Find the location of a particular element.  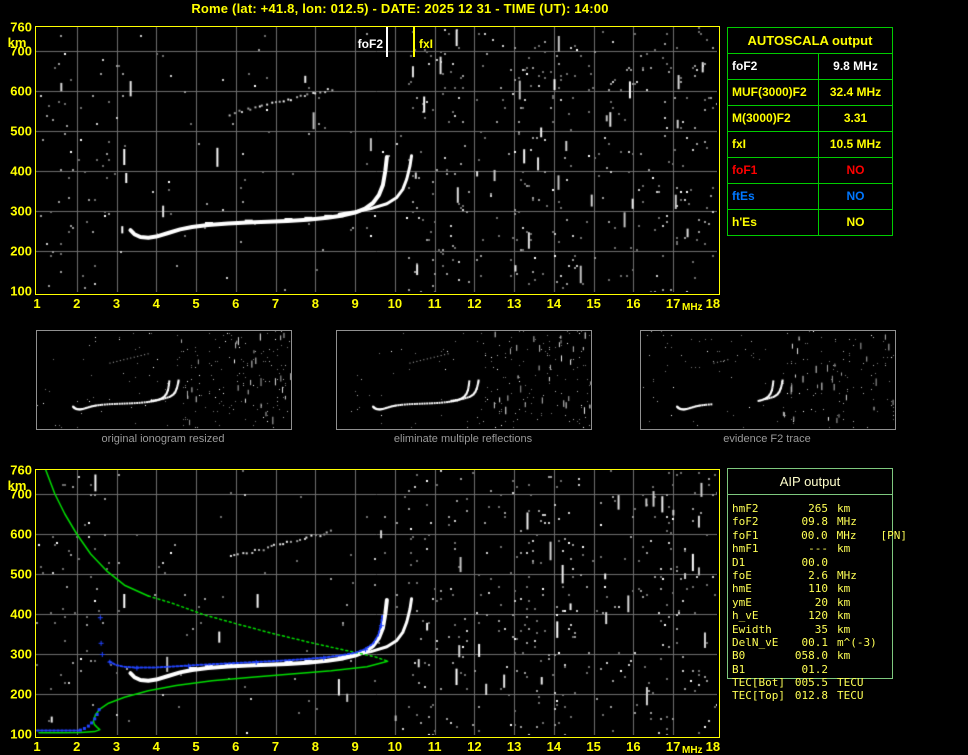

x-tick-label: 8 is located at coordinates (315, 303).